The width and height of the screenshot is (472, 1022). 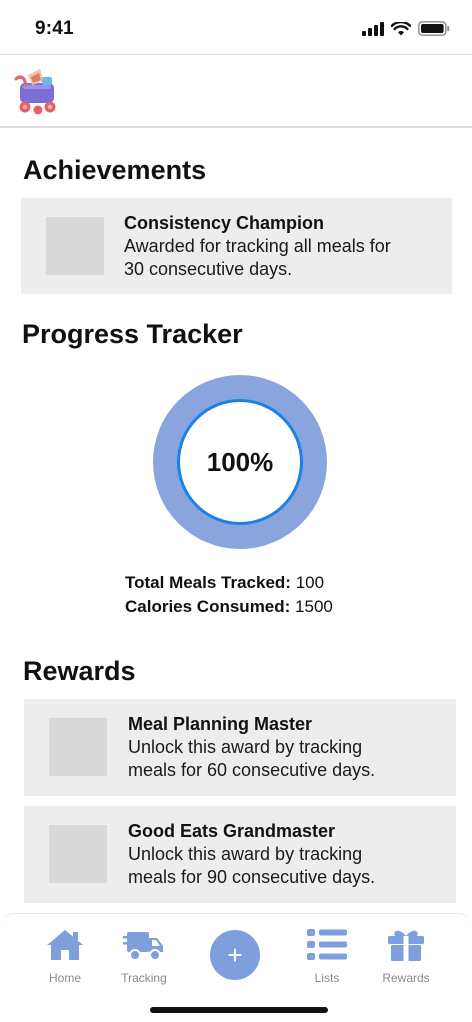 I want to click on wifi-icon, so click(x=401, y=28).